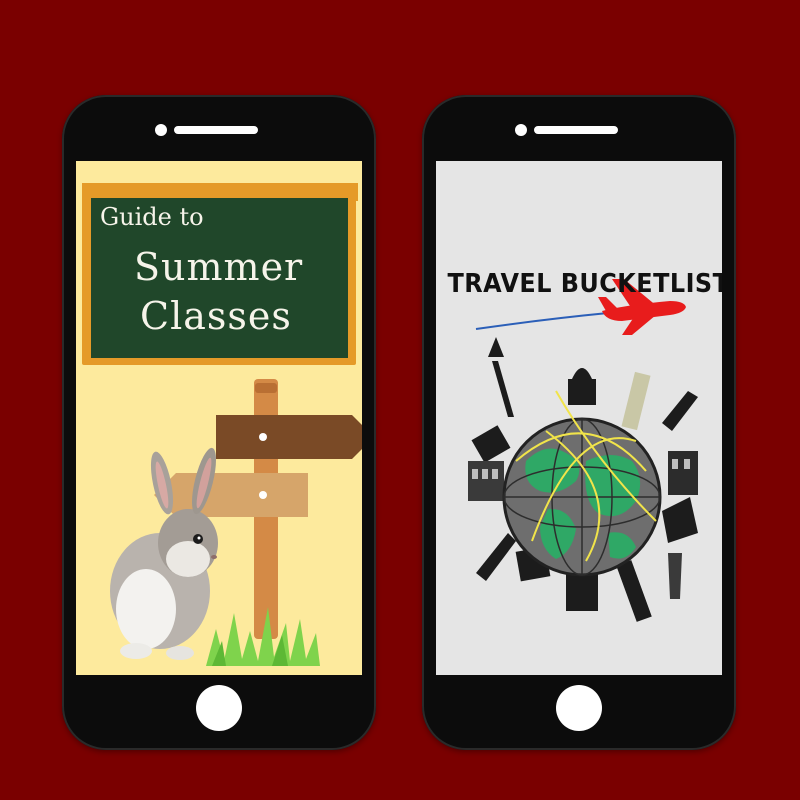 The width and height of the screenshot is (800, 800). What do you see at coordinates (231, 495) in the screenshot?
I see `sign-left-arrow` at bounding box center [231, 495].